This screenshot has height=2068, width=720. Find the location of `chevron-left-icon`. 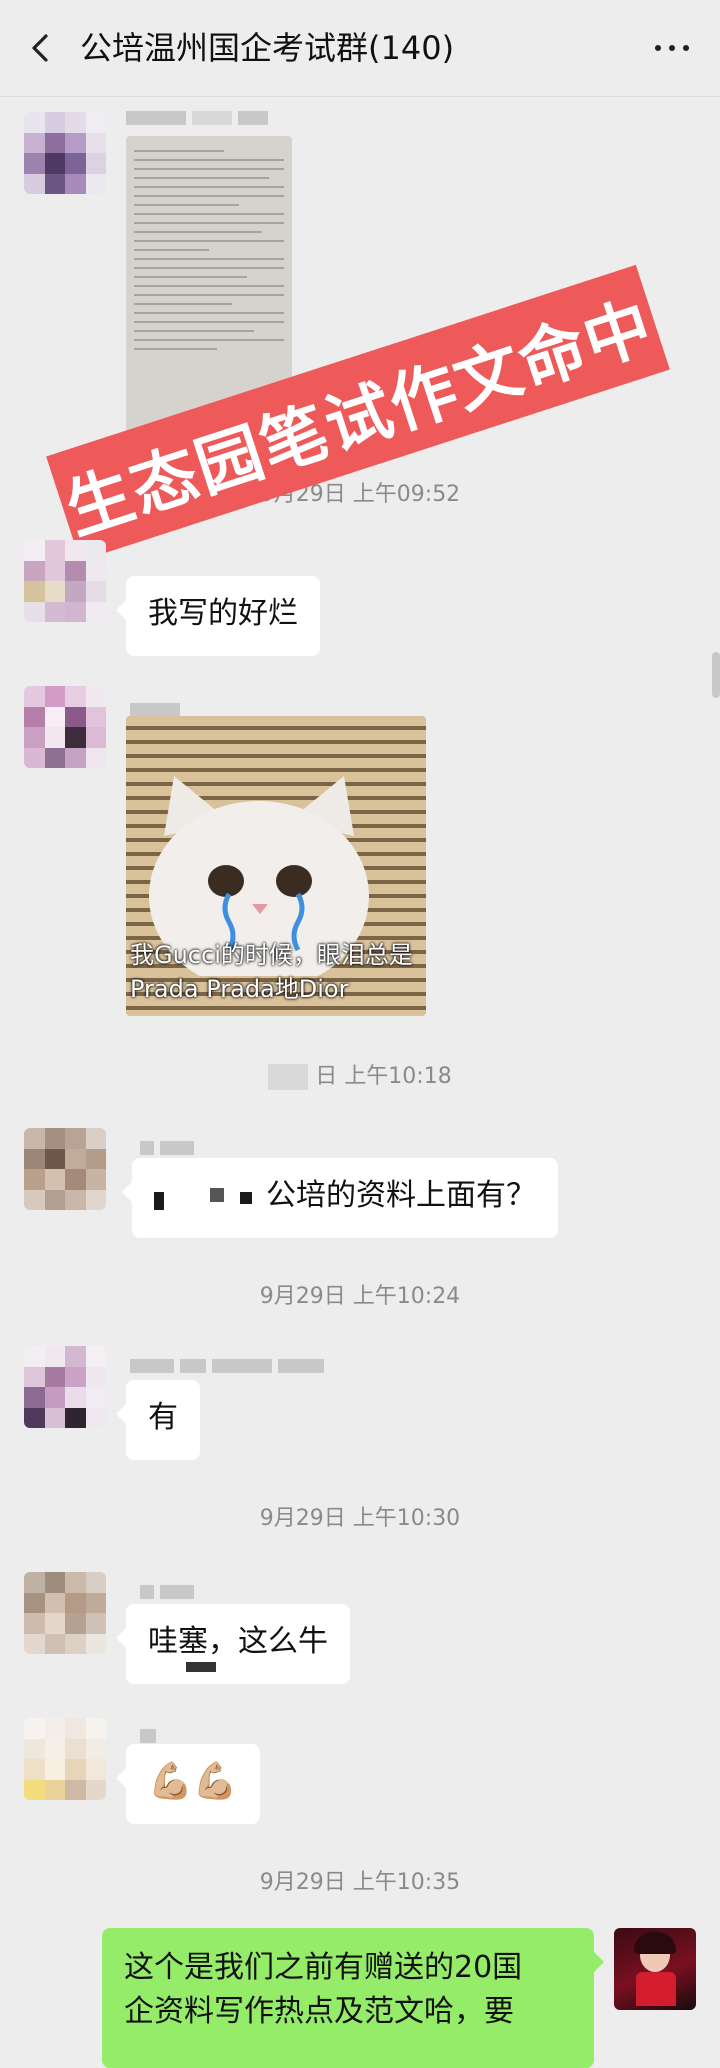

chevron-left-icon is located at coordinates (42, 48).